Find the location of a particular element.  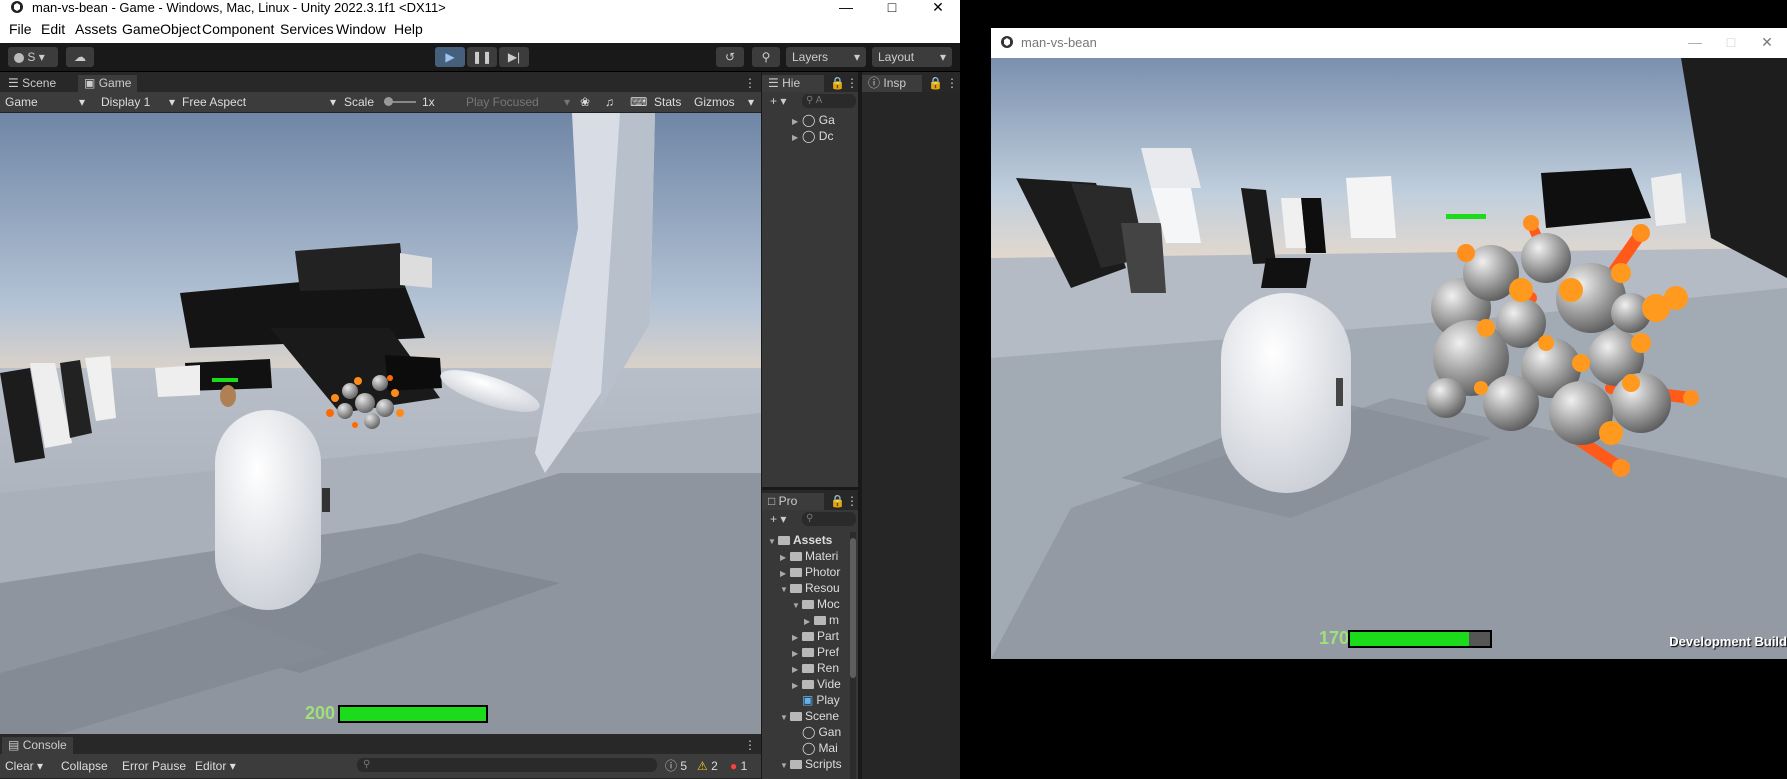

gizmos-dropdown: Gizmos ▾ is located at coordinates (724, 102).